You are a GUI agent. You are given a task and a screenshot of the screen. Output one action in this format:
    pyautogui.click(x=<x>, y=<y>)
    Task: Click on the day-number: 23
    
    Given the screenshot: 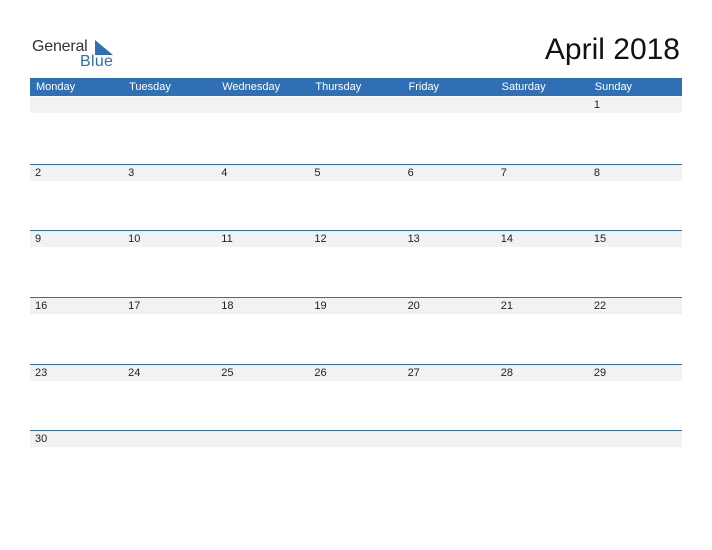 What is the action you would take?
    pyautogui.click(x=41, y=373)
    